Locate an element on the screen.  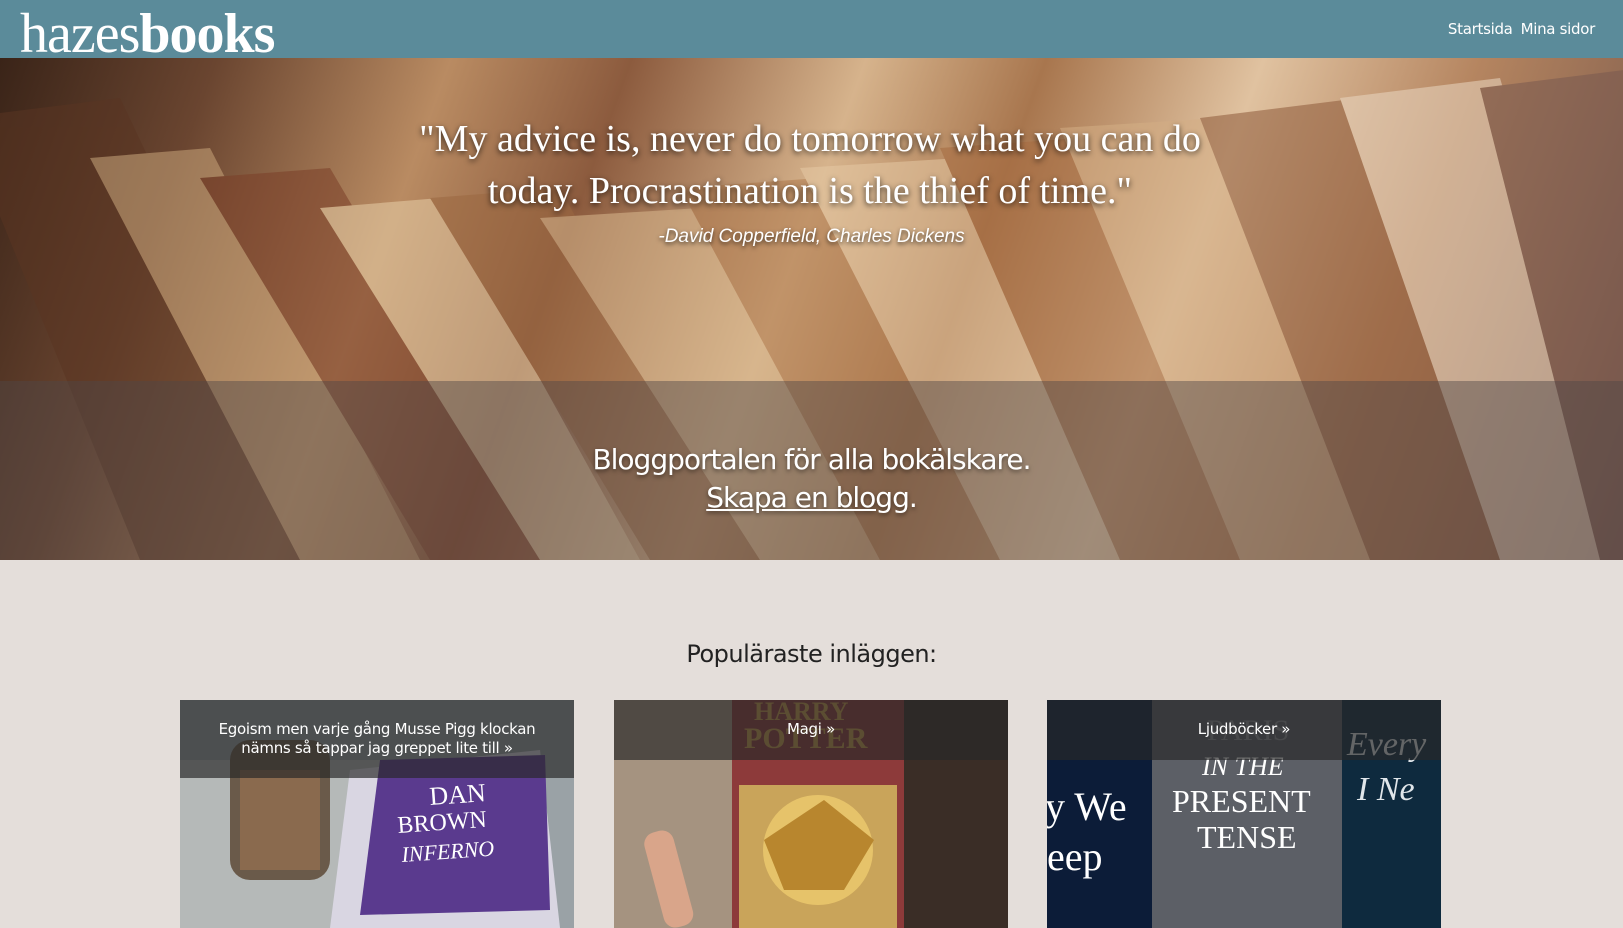
cta-suffix: . is located at coordinates (913, 497).